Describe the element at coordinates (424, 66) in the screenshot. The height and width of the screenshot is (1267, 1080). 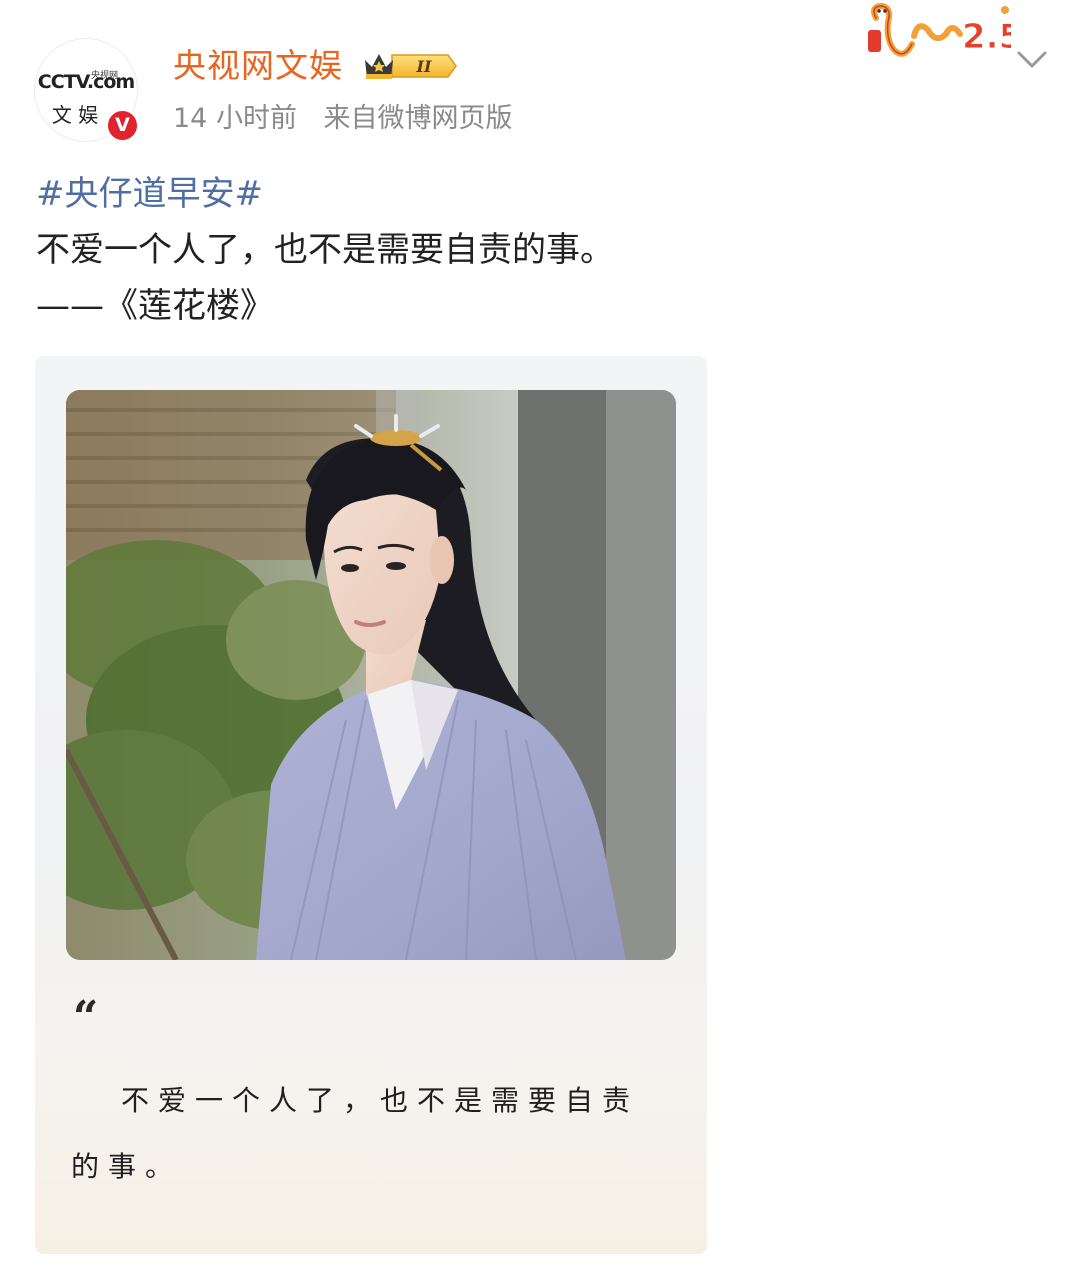
I see `level-label: II` at that location.